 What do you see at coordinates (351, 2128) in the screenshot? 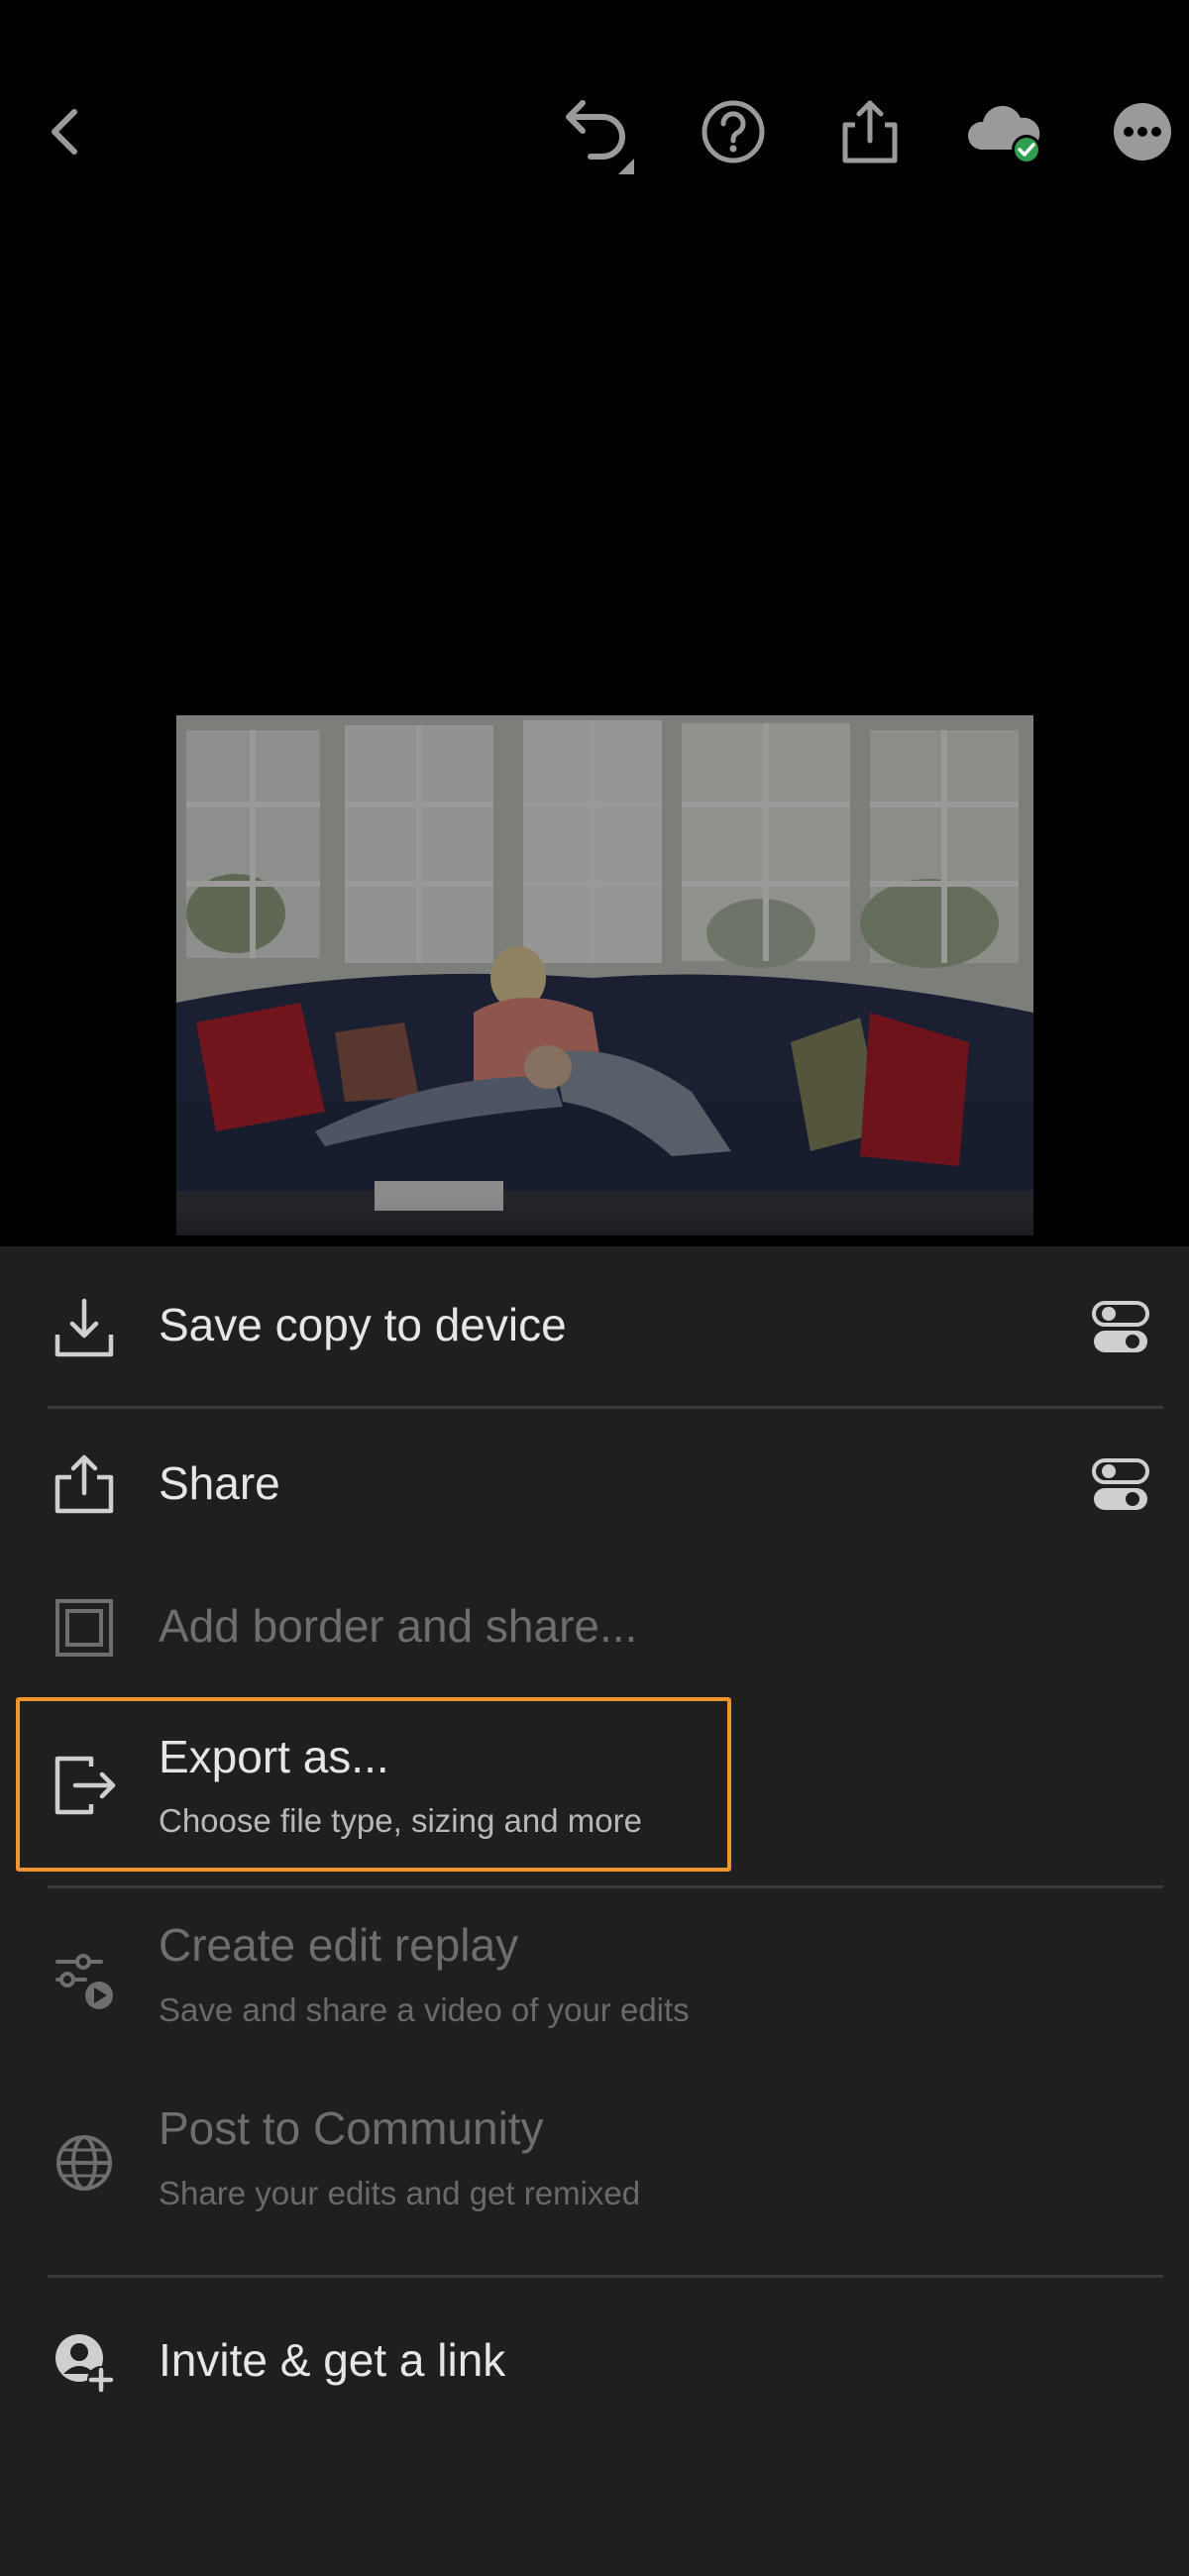
I see `post-to-community-label: Post to Community` at bounding box center [351, 2128].